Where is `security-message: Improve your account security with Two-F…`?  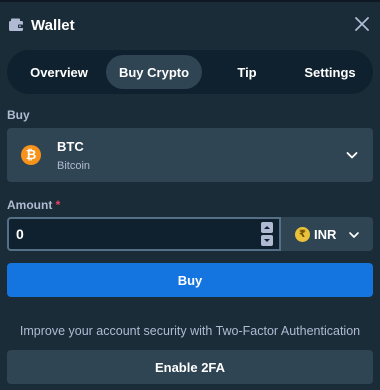
security-message: Improve your account security with Two-F… is located at coordinates (190, 331).